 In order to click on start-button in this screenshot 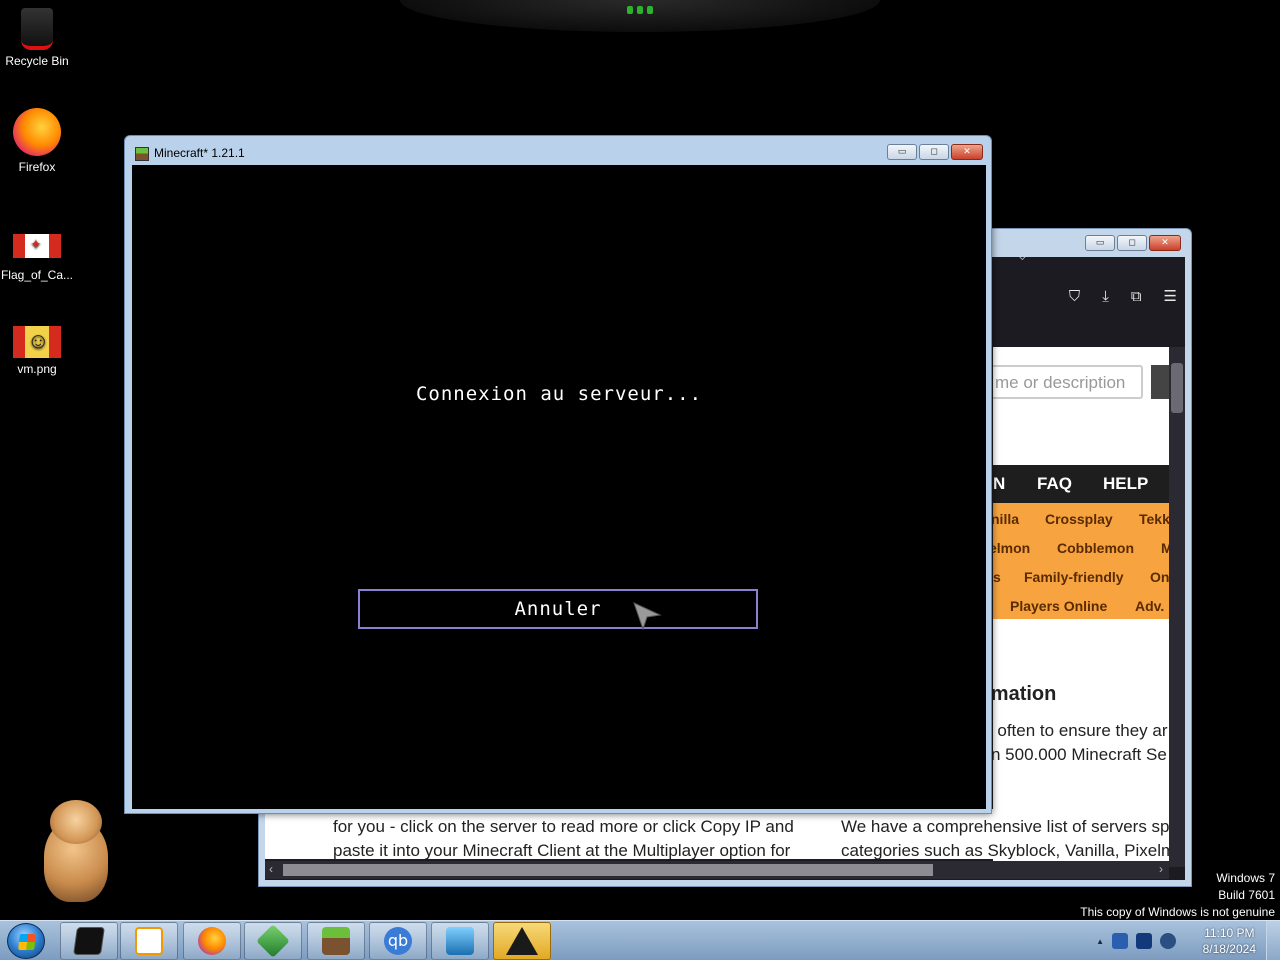, I will do `click(26, 940)`.